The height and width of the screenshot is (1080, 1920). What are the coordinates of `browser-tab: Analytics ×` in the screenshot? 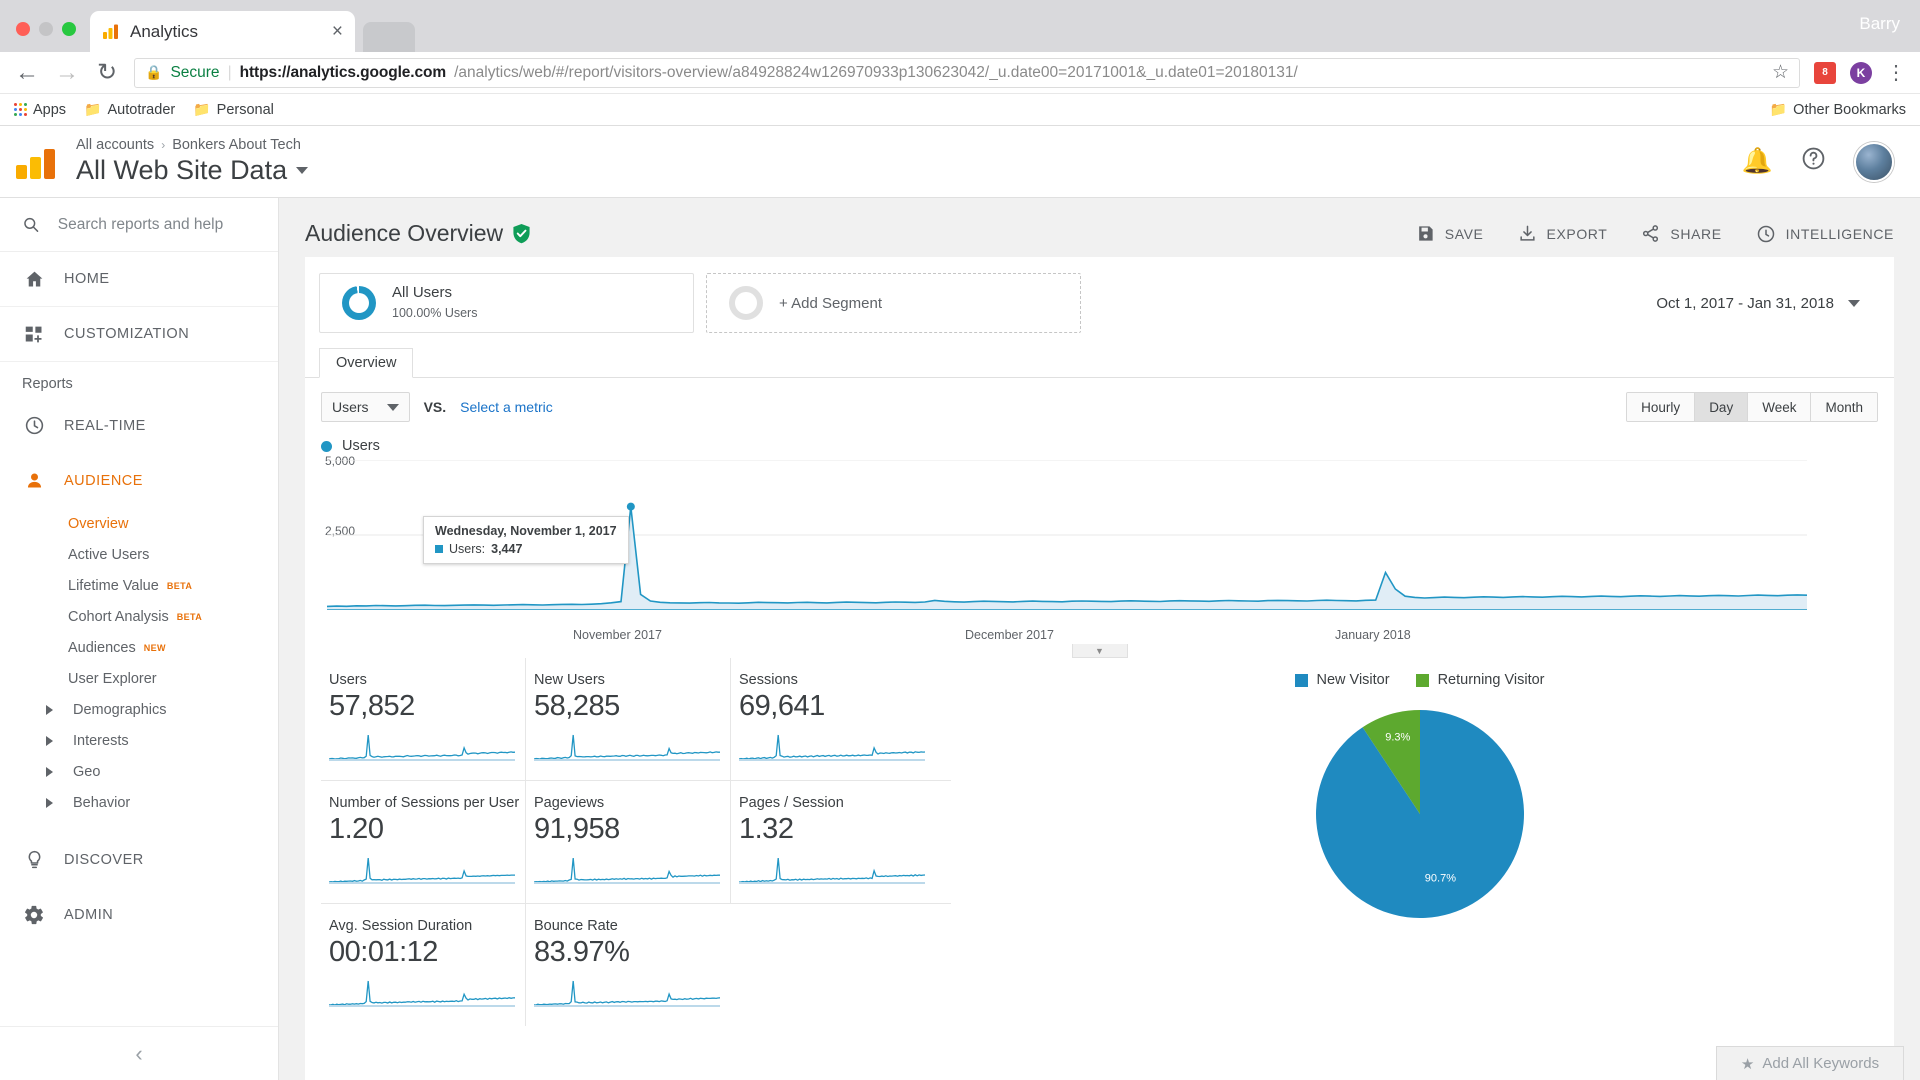 It's located at (222, 31).